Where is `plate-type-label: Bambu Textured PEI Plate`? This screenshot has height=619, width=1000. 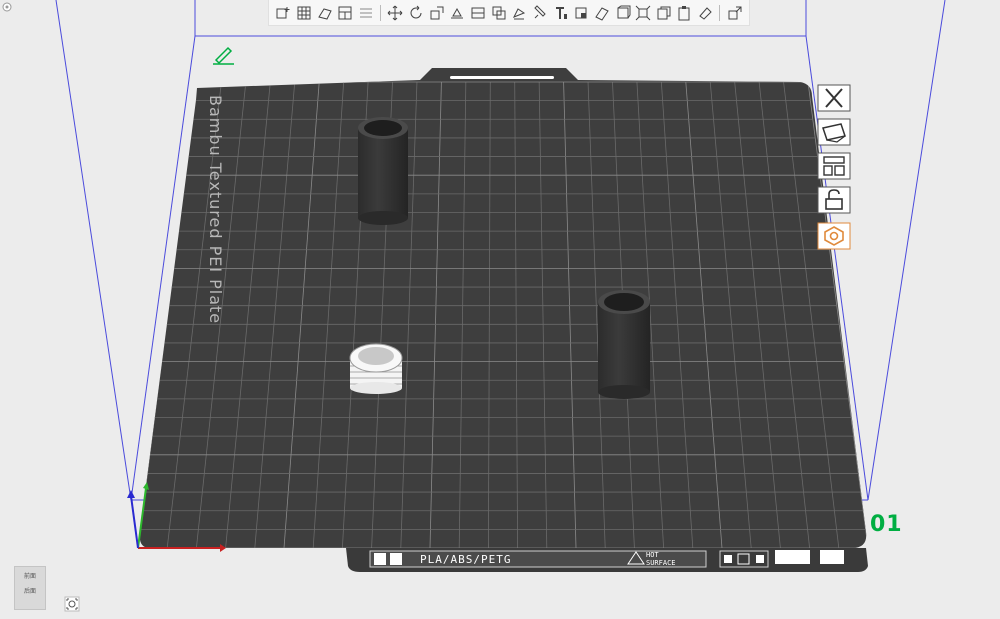 plate-type-label: Bambu Textured PEI Plate is located at coordinates (215, 210).